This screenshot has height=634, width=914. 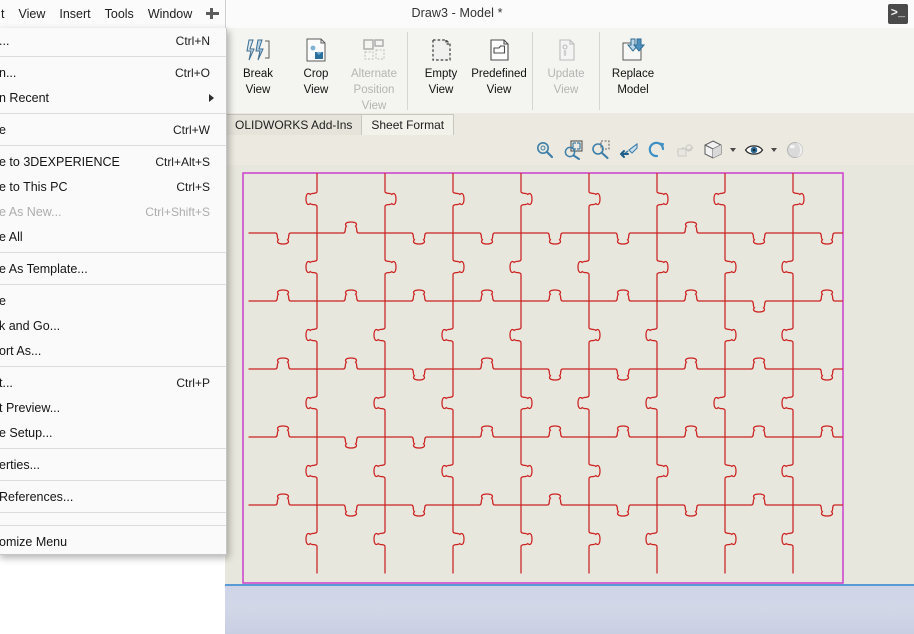 What do you see at coordinates (31, 14) in the screenshot?
I see `menu-view: View` at bounding box center [31, 14].